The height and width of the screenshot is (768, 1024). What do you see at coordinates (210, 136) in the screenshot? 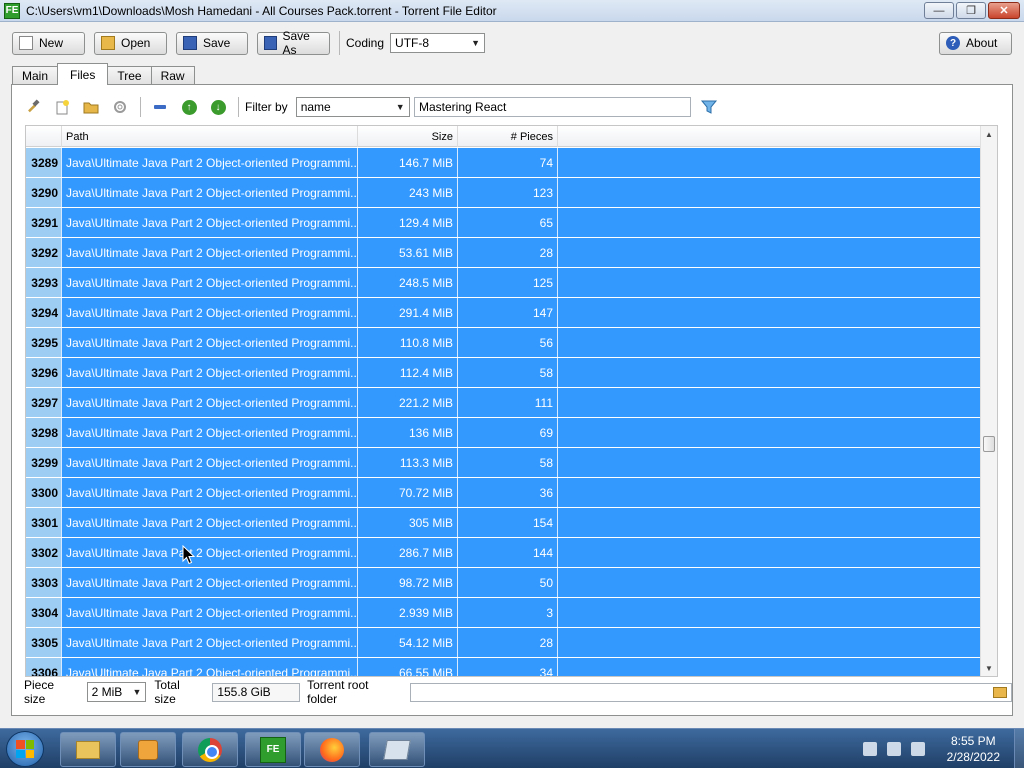
I see `header-path: Path` at bounding box center [210, 136].